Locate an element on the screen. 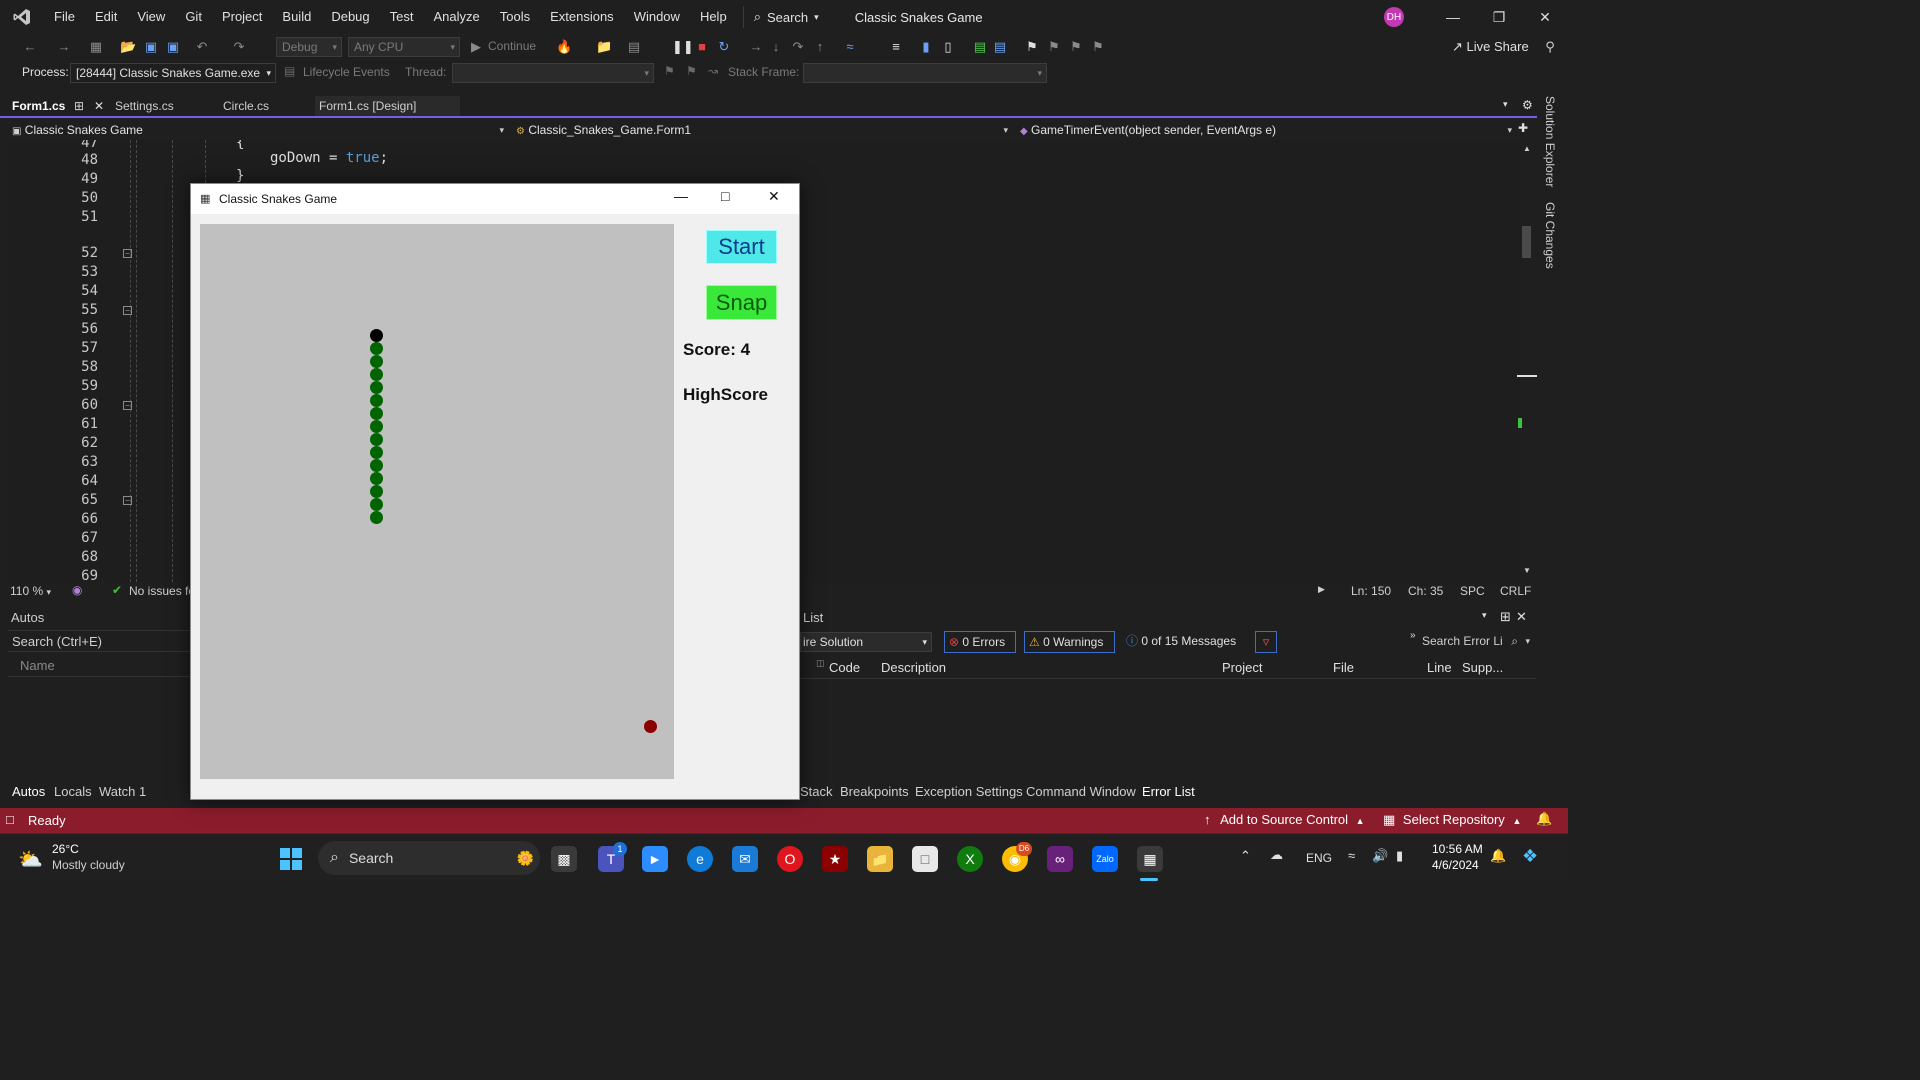  scroll-thumb is located at coordinates (1526, 242).